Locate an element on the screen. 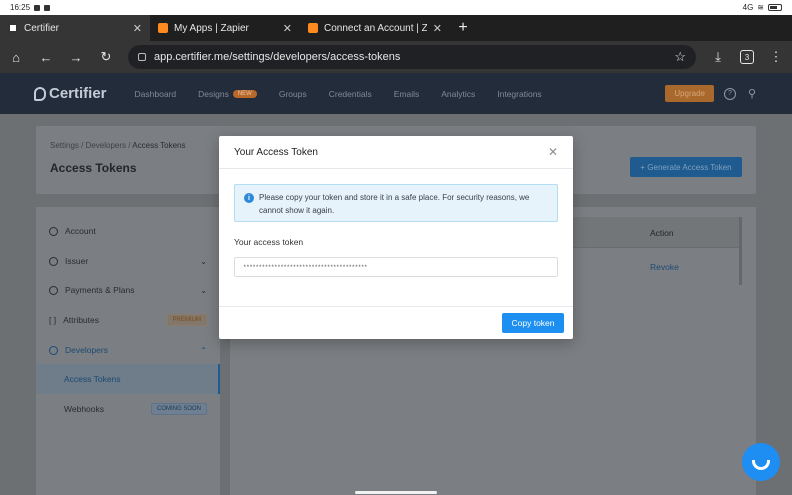  browser-tab: Connect an Account | Zapier ✕ is located at coordinates (375, 28).